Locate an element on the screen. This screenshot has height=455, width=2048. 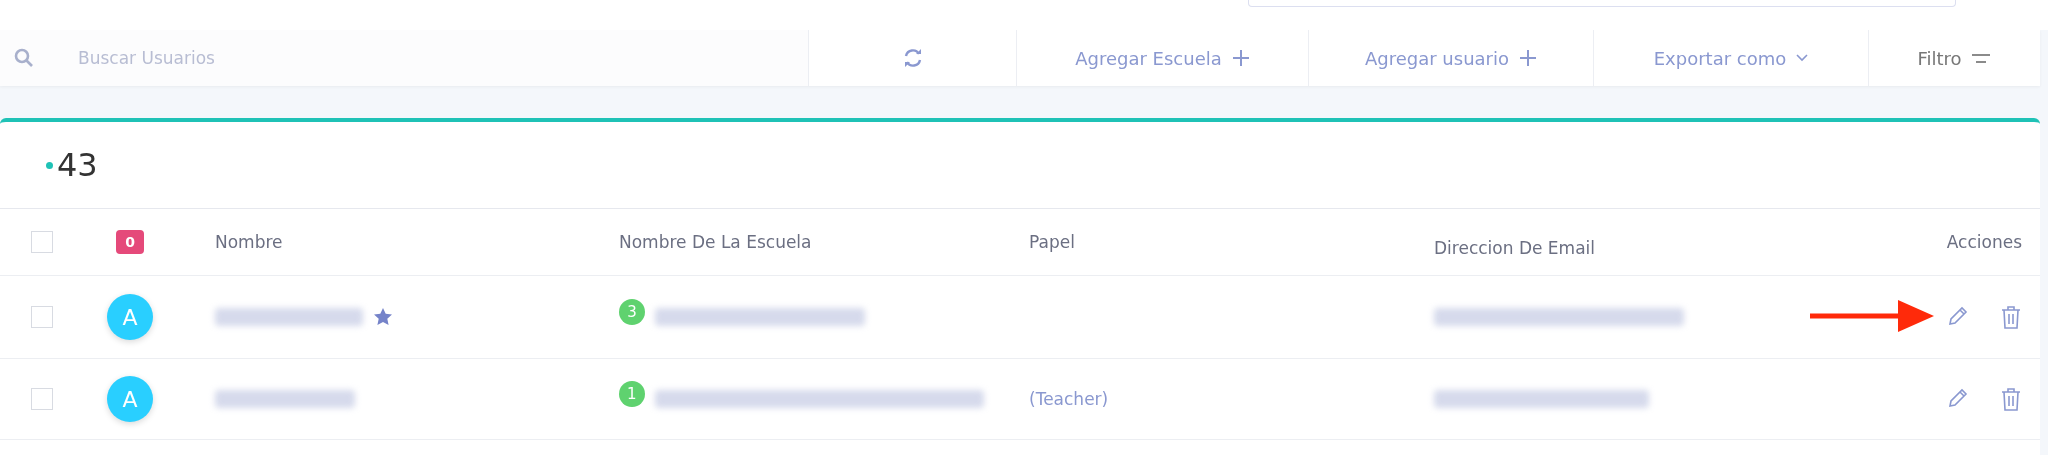
refresh-button is located at coordinates (912, 58).